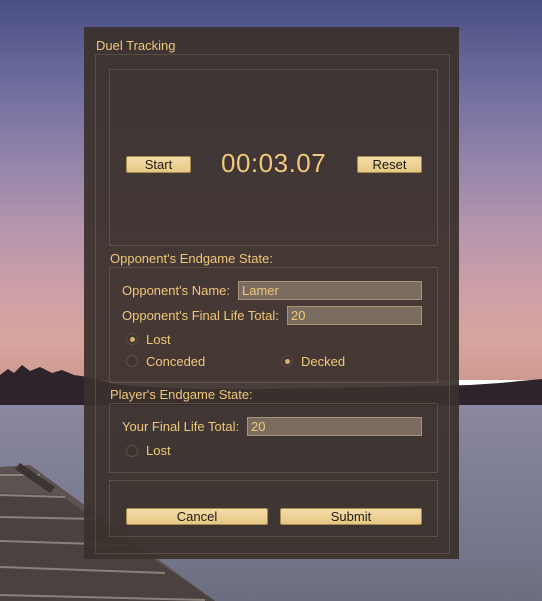 Image resolution: width=542 pixels, height=601 pixels. What do you see at coordinates (132, 451) in the screenshot?
I see `player-lost-radio` at bounding box center [132, 451].